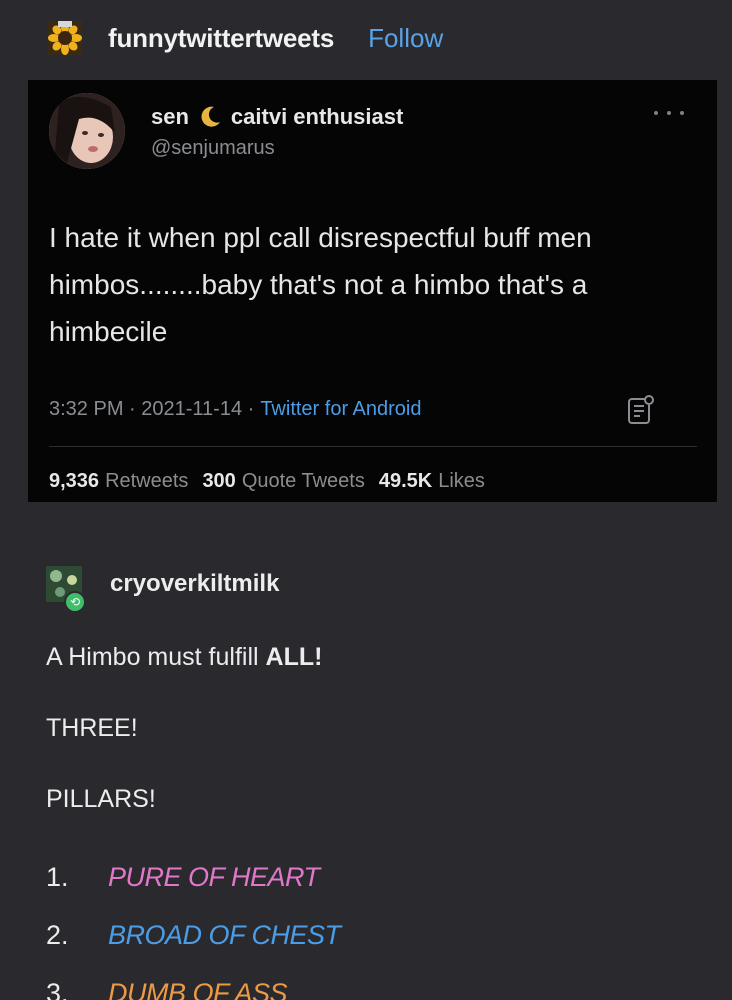 Image resolution: width=732 pixels, height=1000 pixels. I want to click on quotes-stat: 300 Quote Tweets, so click(283, 481).